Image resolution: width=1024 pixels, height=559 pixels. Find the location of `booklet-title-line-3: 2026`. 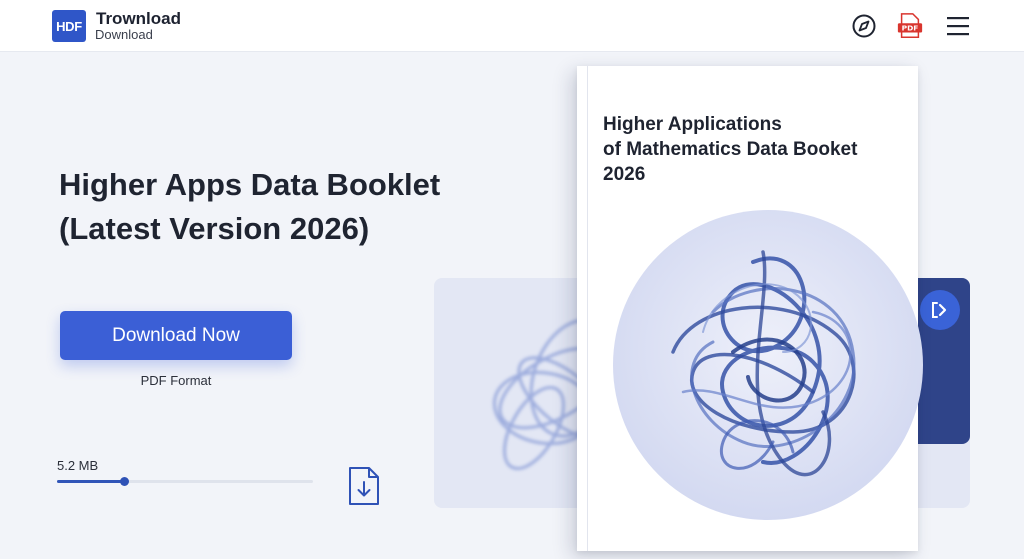

booklet-title-line-3: 2026 is located at coordinates (624, 174).